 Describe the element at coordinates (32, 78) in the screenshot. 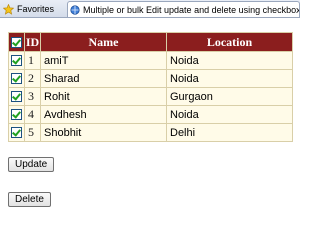

I see `id-cell: 2` at that location.